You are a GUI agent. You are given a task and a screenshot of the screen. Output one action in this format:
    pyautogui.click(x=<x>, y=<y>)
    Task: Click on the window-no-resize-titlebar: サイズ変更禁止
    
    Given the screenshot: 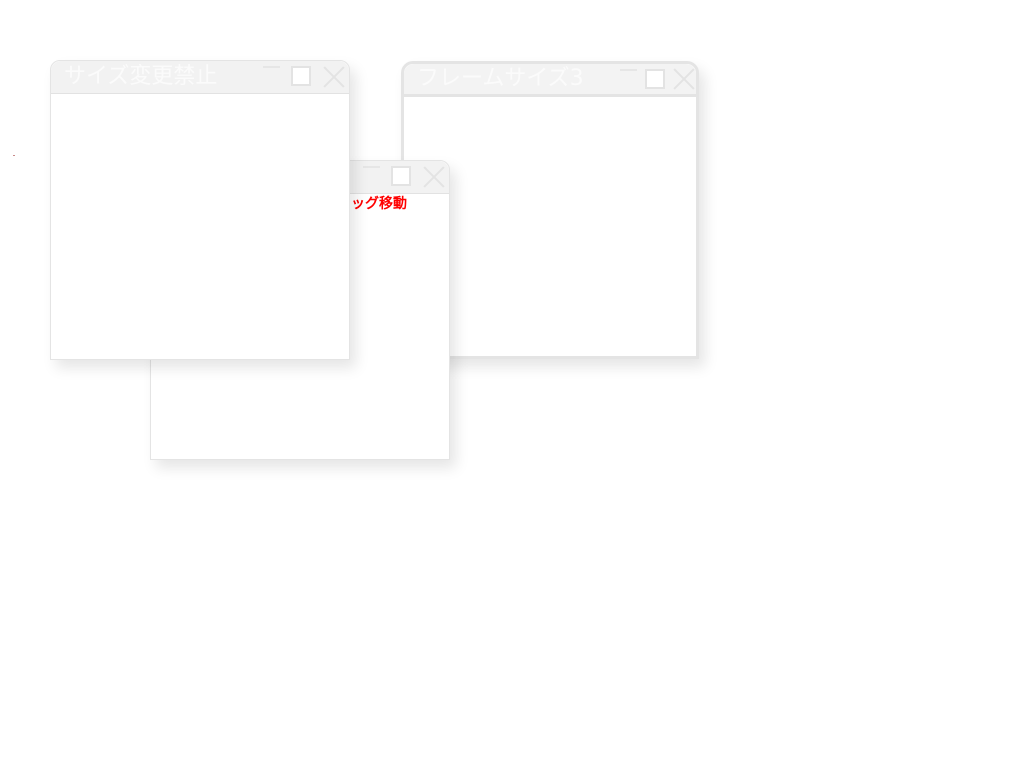 What is the action you would take?
    pyautogui.click(x=200, y=77)
    